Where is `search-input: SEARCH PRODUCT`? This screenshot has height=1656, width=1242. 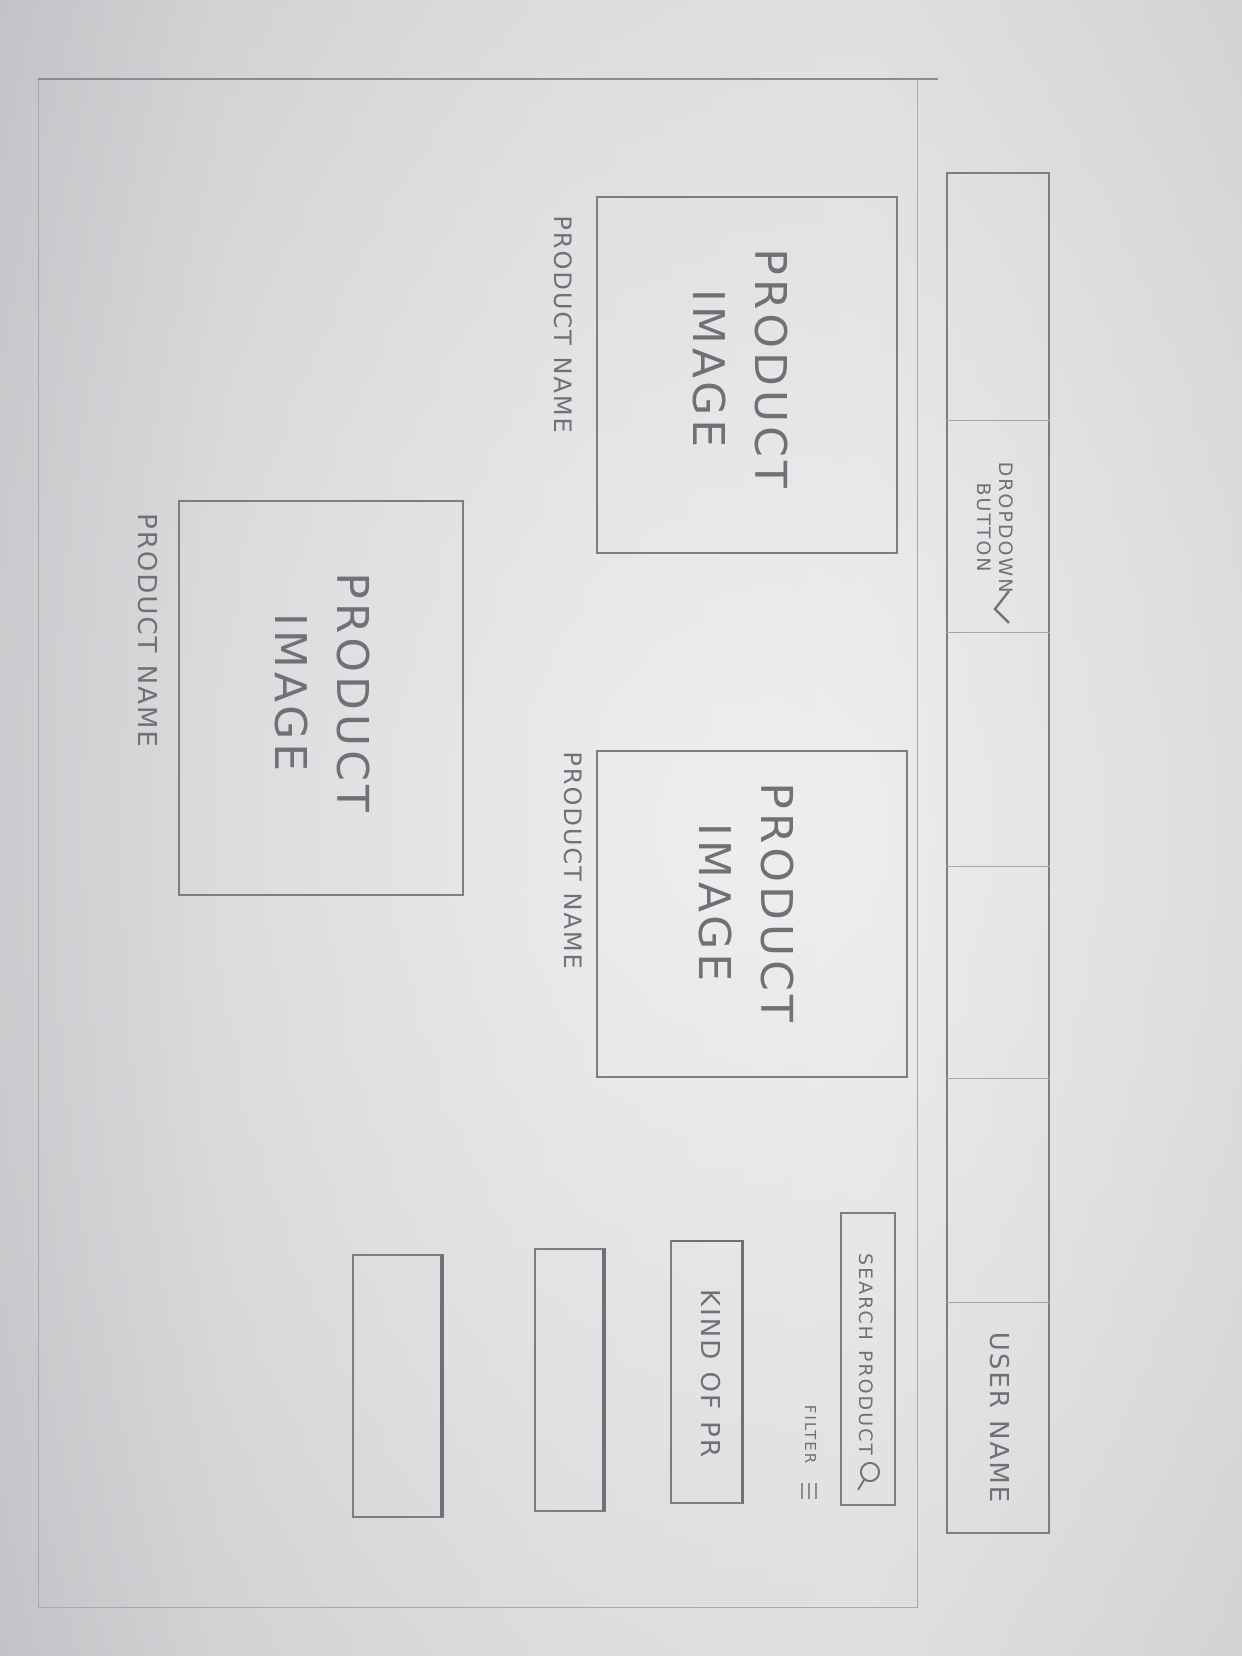 search-input: SEARCH PRODUCT is located at coordinates (868, 1359).